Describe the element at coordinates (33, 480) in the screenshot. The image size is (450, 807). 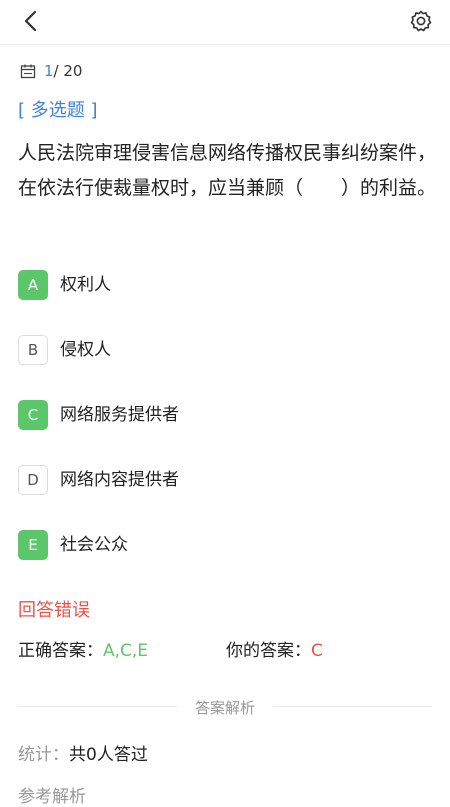
I see `option-letter: D` at that location.